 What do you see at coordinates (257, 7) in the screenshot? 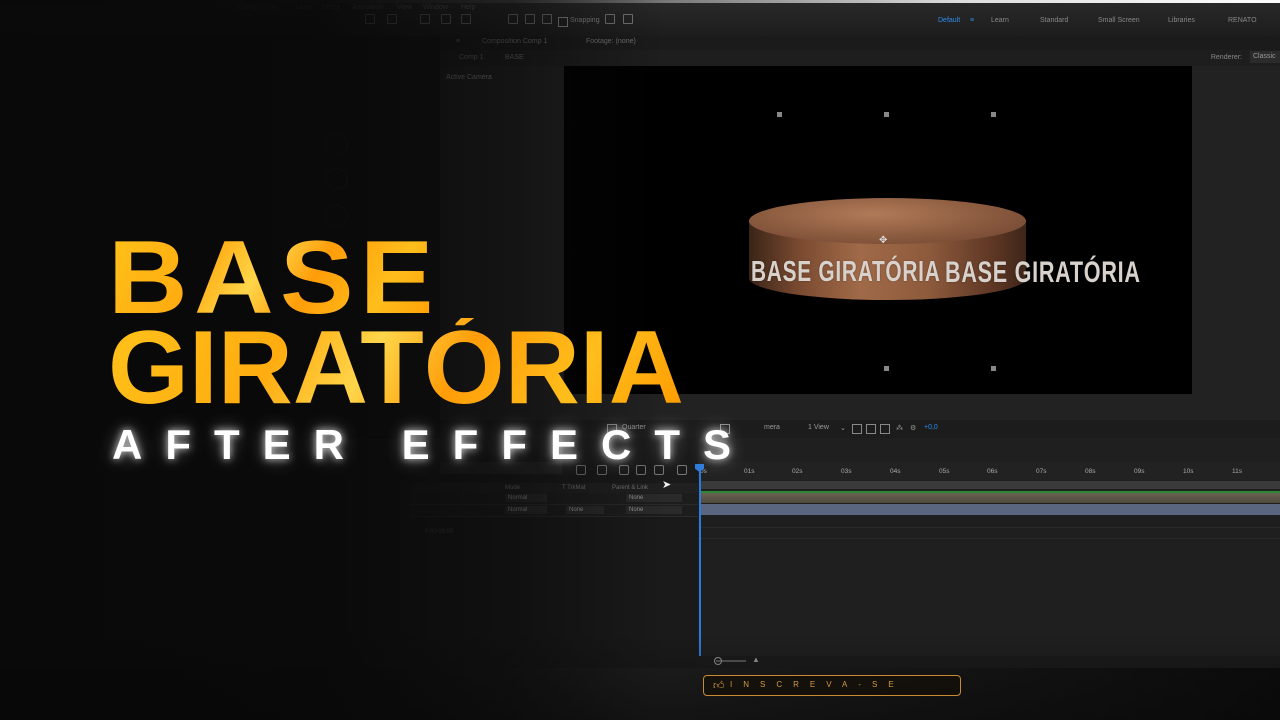
I see `menu-composition: Composition` at bounding box center [257, 7].